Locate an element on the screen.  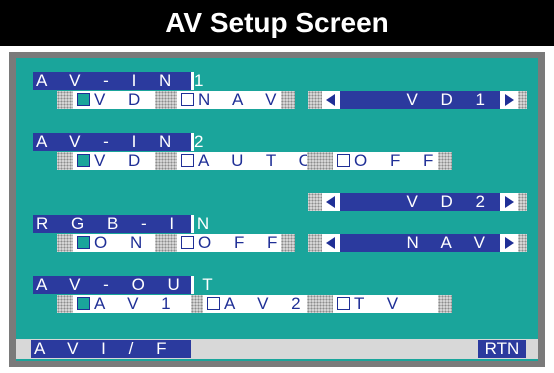
rgb-in-label-end is located at coordinates (192, 224).